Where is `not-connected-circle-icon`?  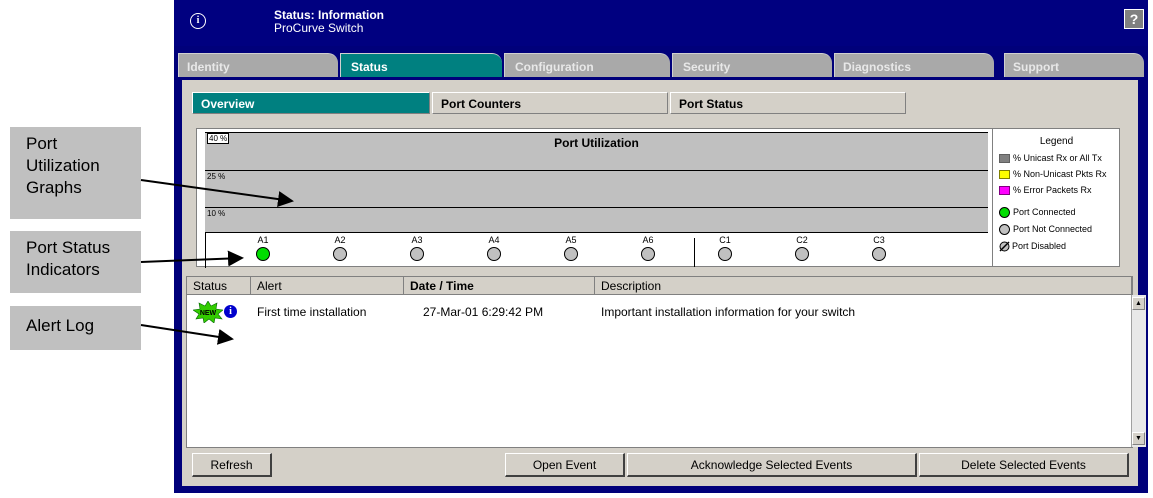 not-connected-circle-icon is located at coordinates (1004, 230).